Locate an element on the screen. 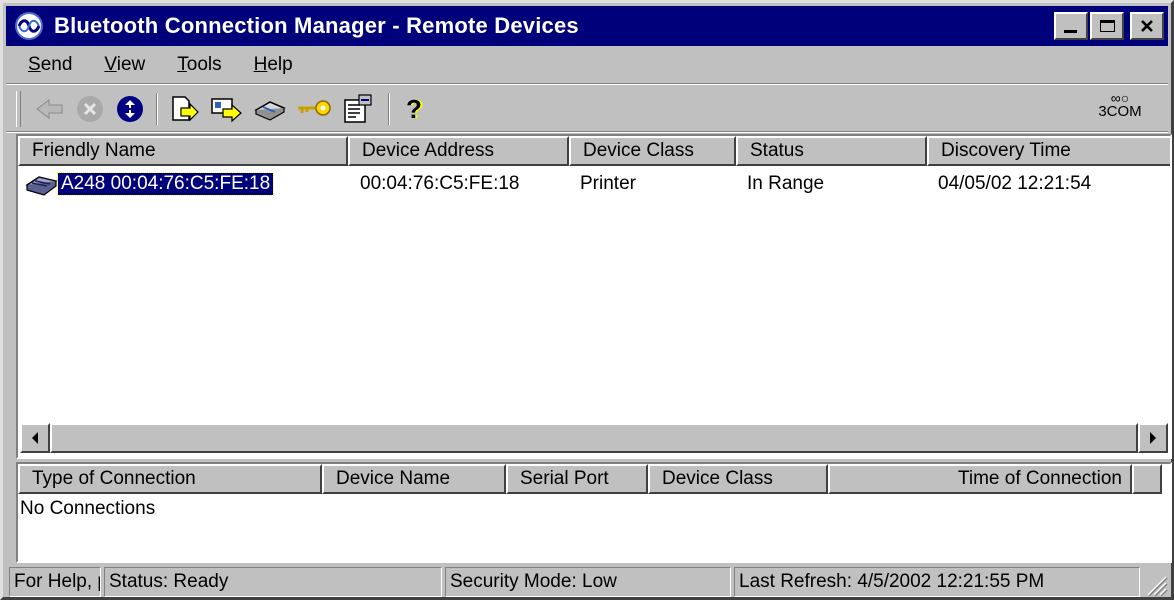 Image resolution: width=1174 pixels, height=600 pixels. pair-key-button is located at coordinates (314, 109).